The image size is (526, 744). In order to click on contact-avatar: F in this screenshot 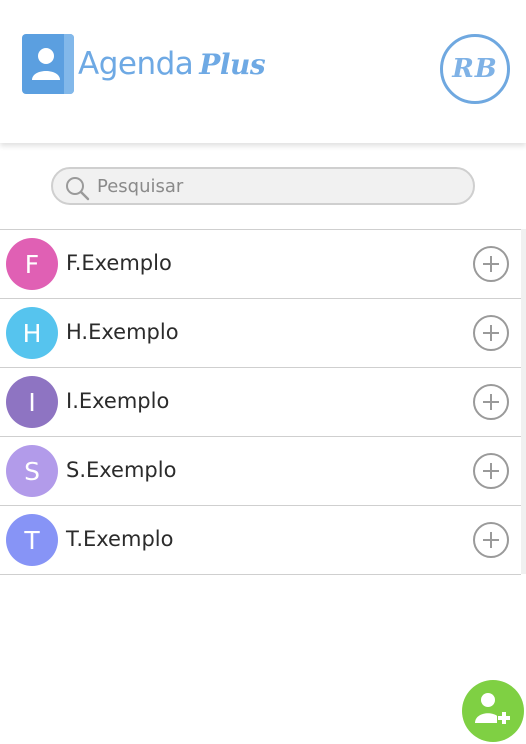, I will do `click(32, 264)`.